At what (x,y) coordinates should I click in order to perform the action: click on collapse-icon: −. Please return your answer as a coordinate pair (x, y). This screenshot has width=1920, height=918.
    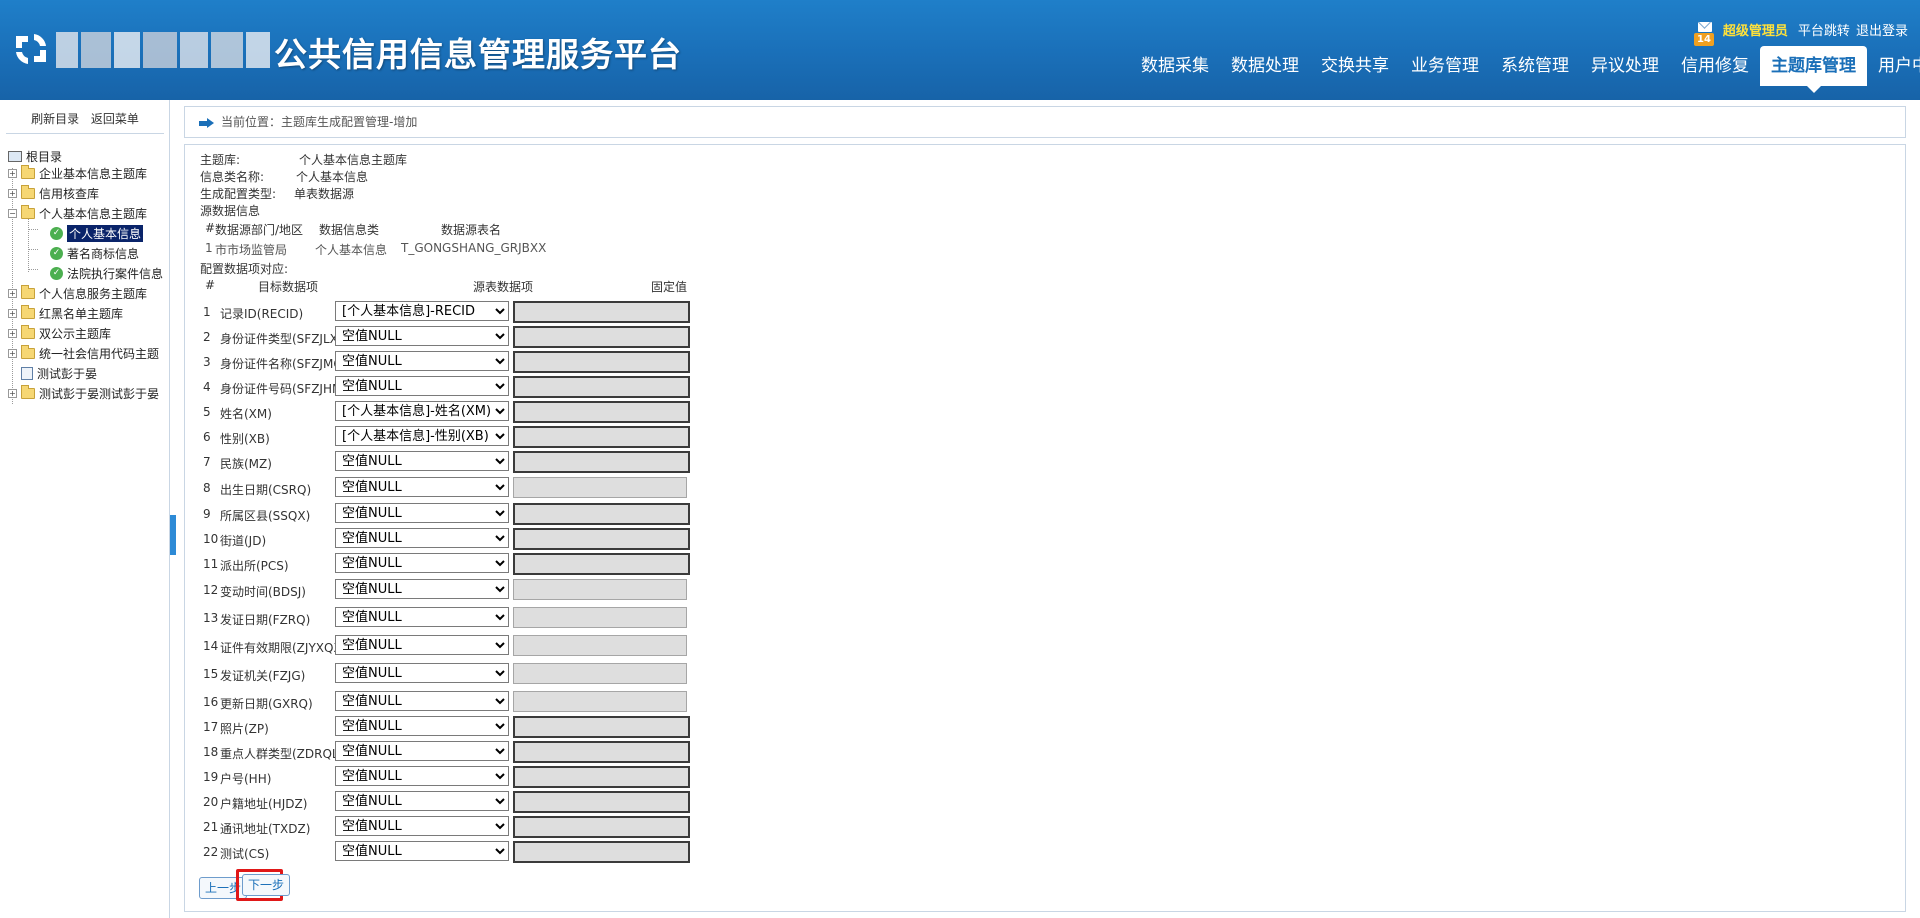
    Looking at the image, I should click on (12, 213).